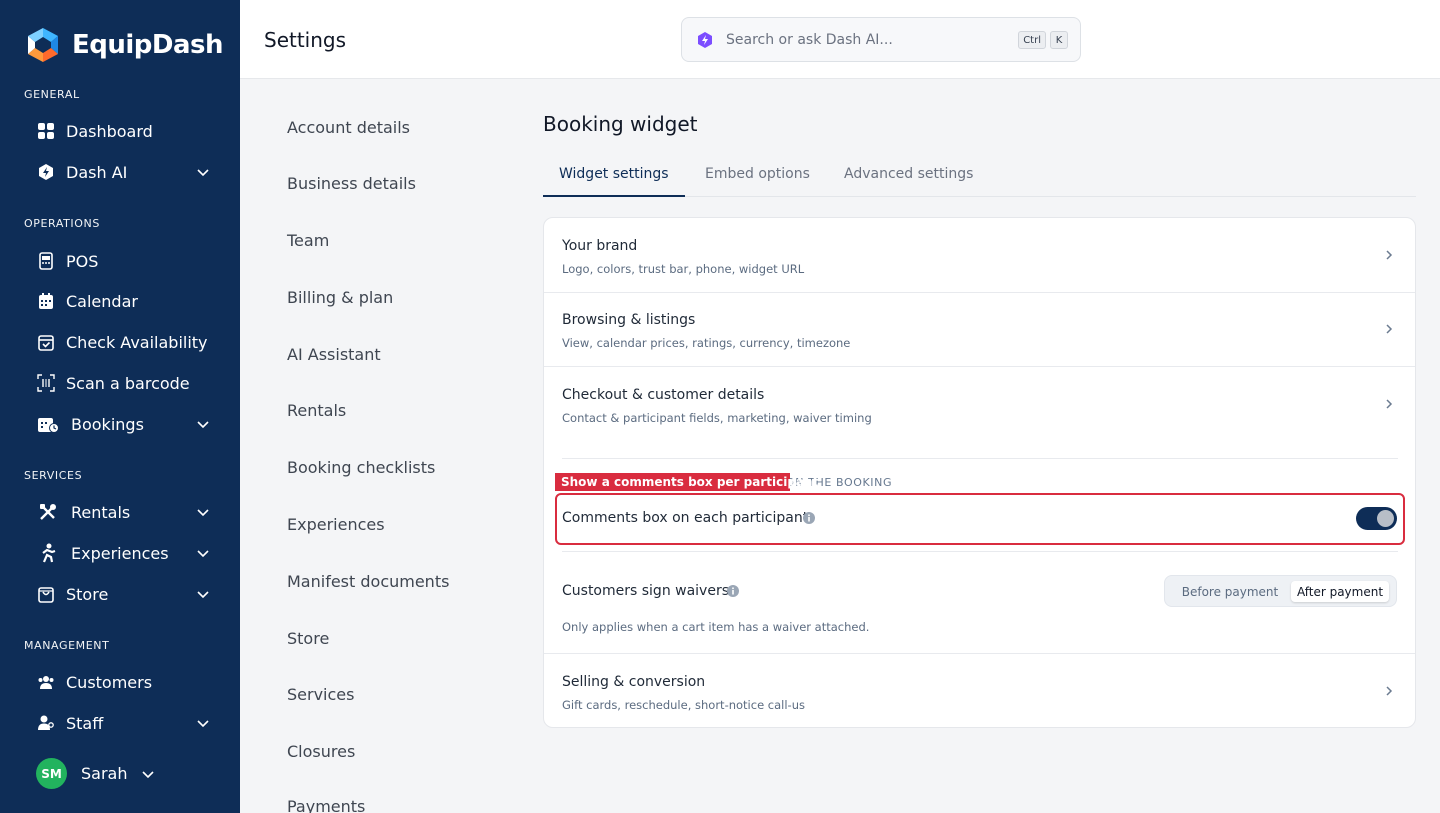 The image size is (1440, 813). I want to click on sidebar-item-label: POS, so click(82, 261).